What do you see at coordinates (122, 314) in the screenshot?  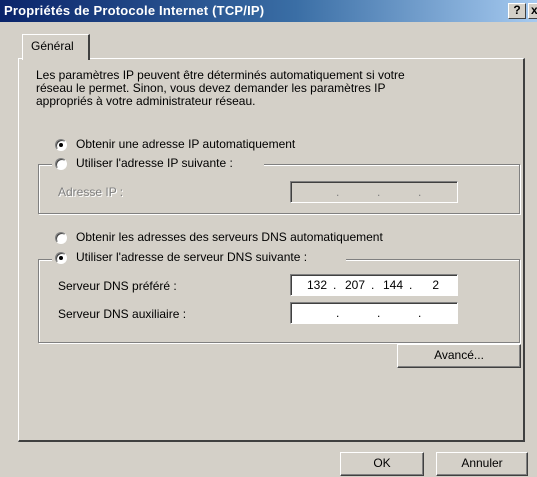 I see `dns-alternate-label: Serveur DNS auxiliaire :` at bounding box center [122, 314].